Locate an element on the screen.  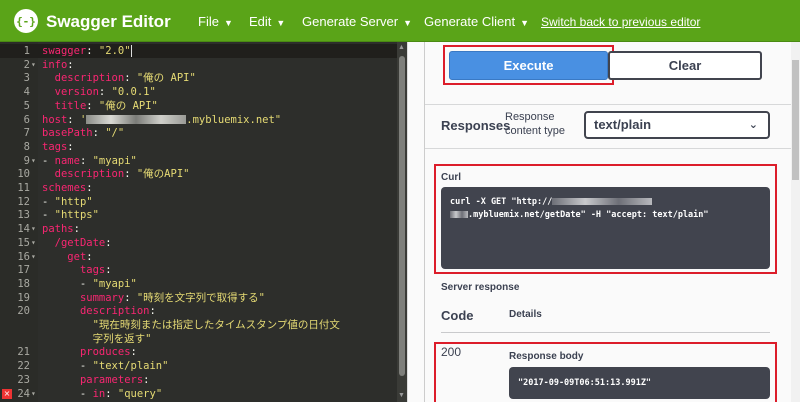
code-line: 2 ▾ info: is located at coordinates (198, 65).